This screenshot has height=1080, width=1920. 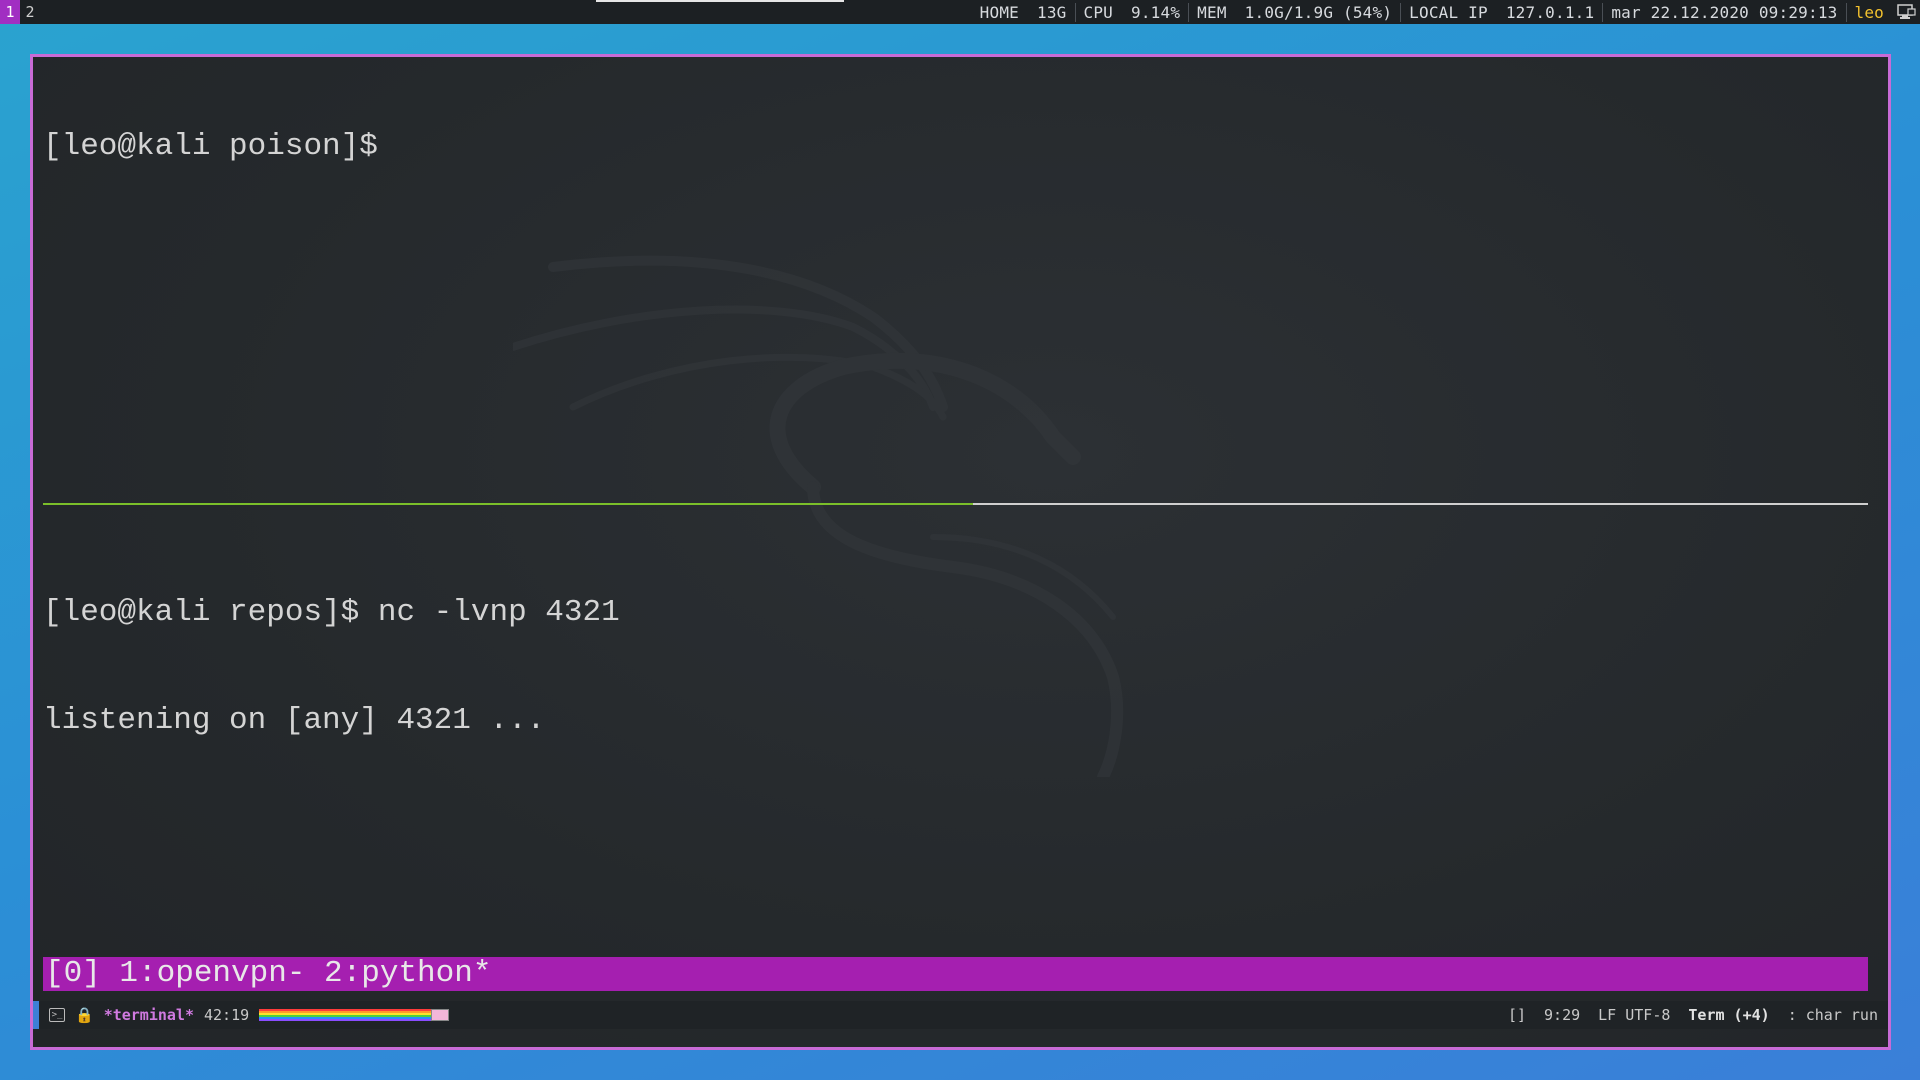 I want to click on mem-status: MEM 1.0G/1.9G (54%), so click(x=1295, y=12).